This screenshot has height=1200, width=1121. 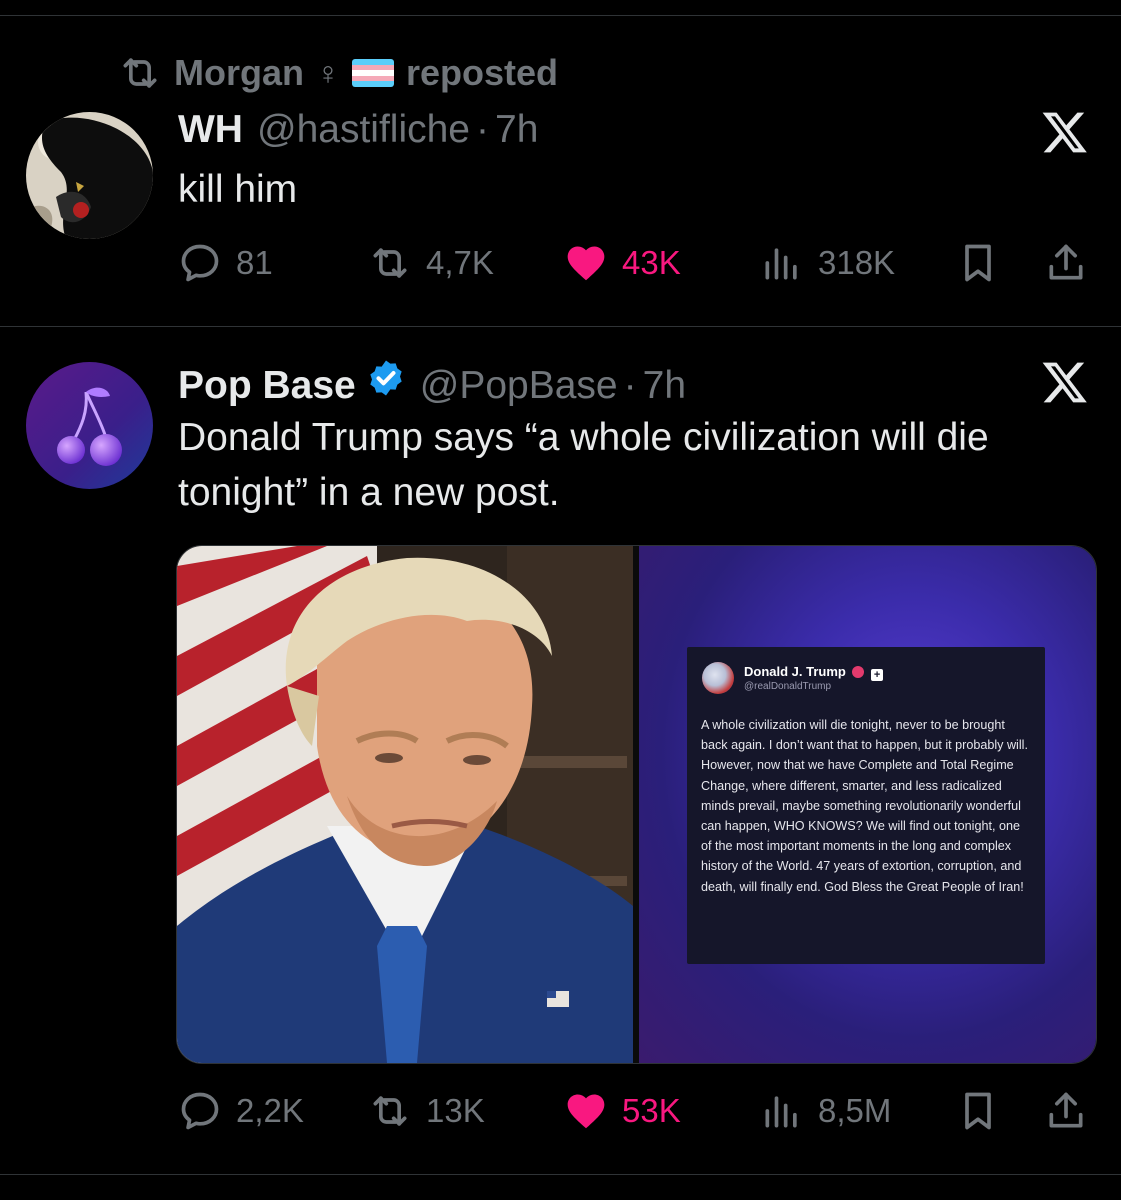 I want to click on bookmark-button, so click(x=978, y=1111).